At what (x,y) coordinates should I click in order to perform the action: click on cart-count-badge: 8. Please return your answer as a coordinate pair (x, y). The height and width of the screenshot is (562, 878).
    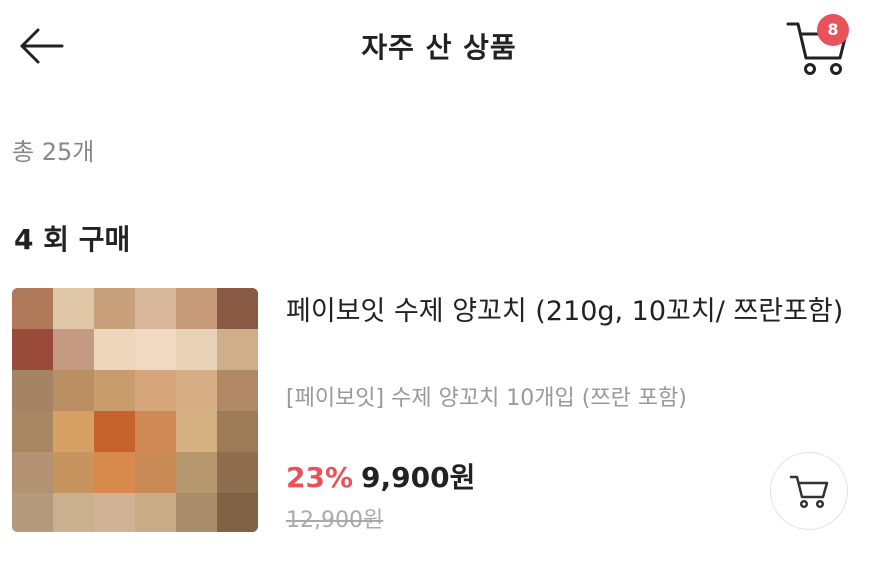
    Looking at the image, I should click on (833, 30).